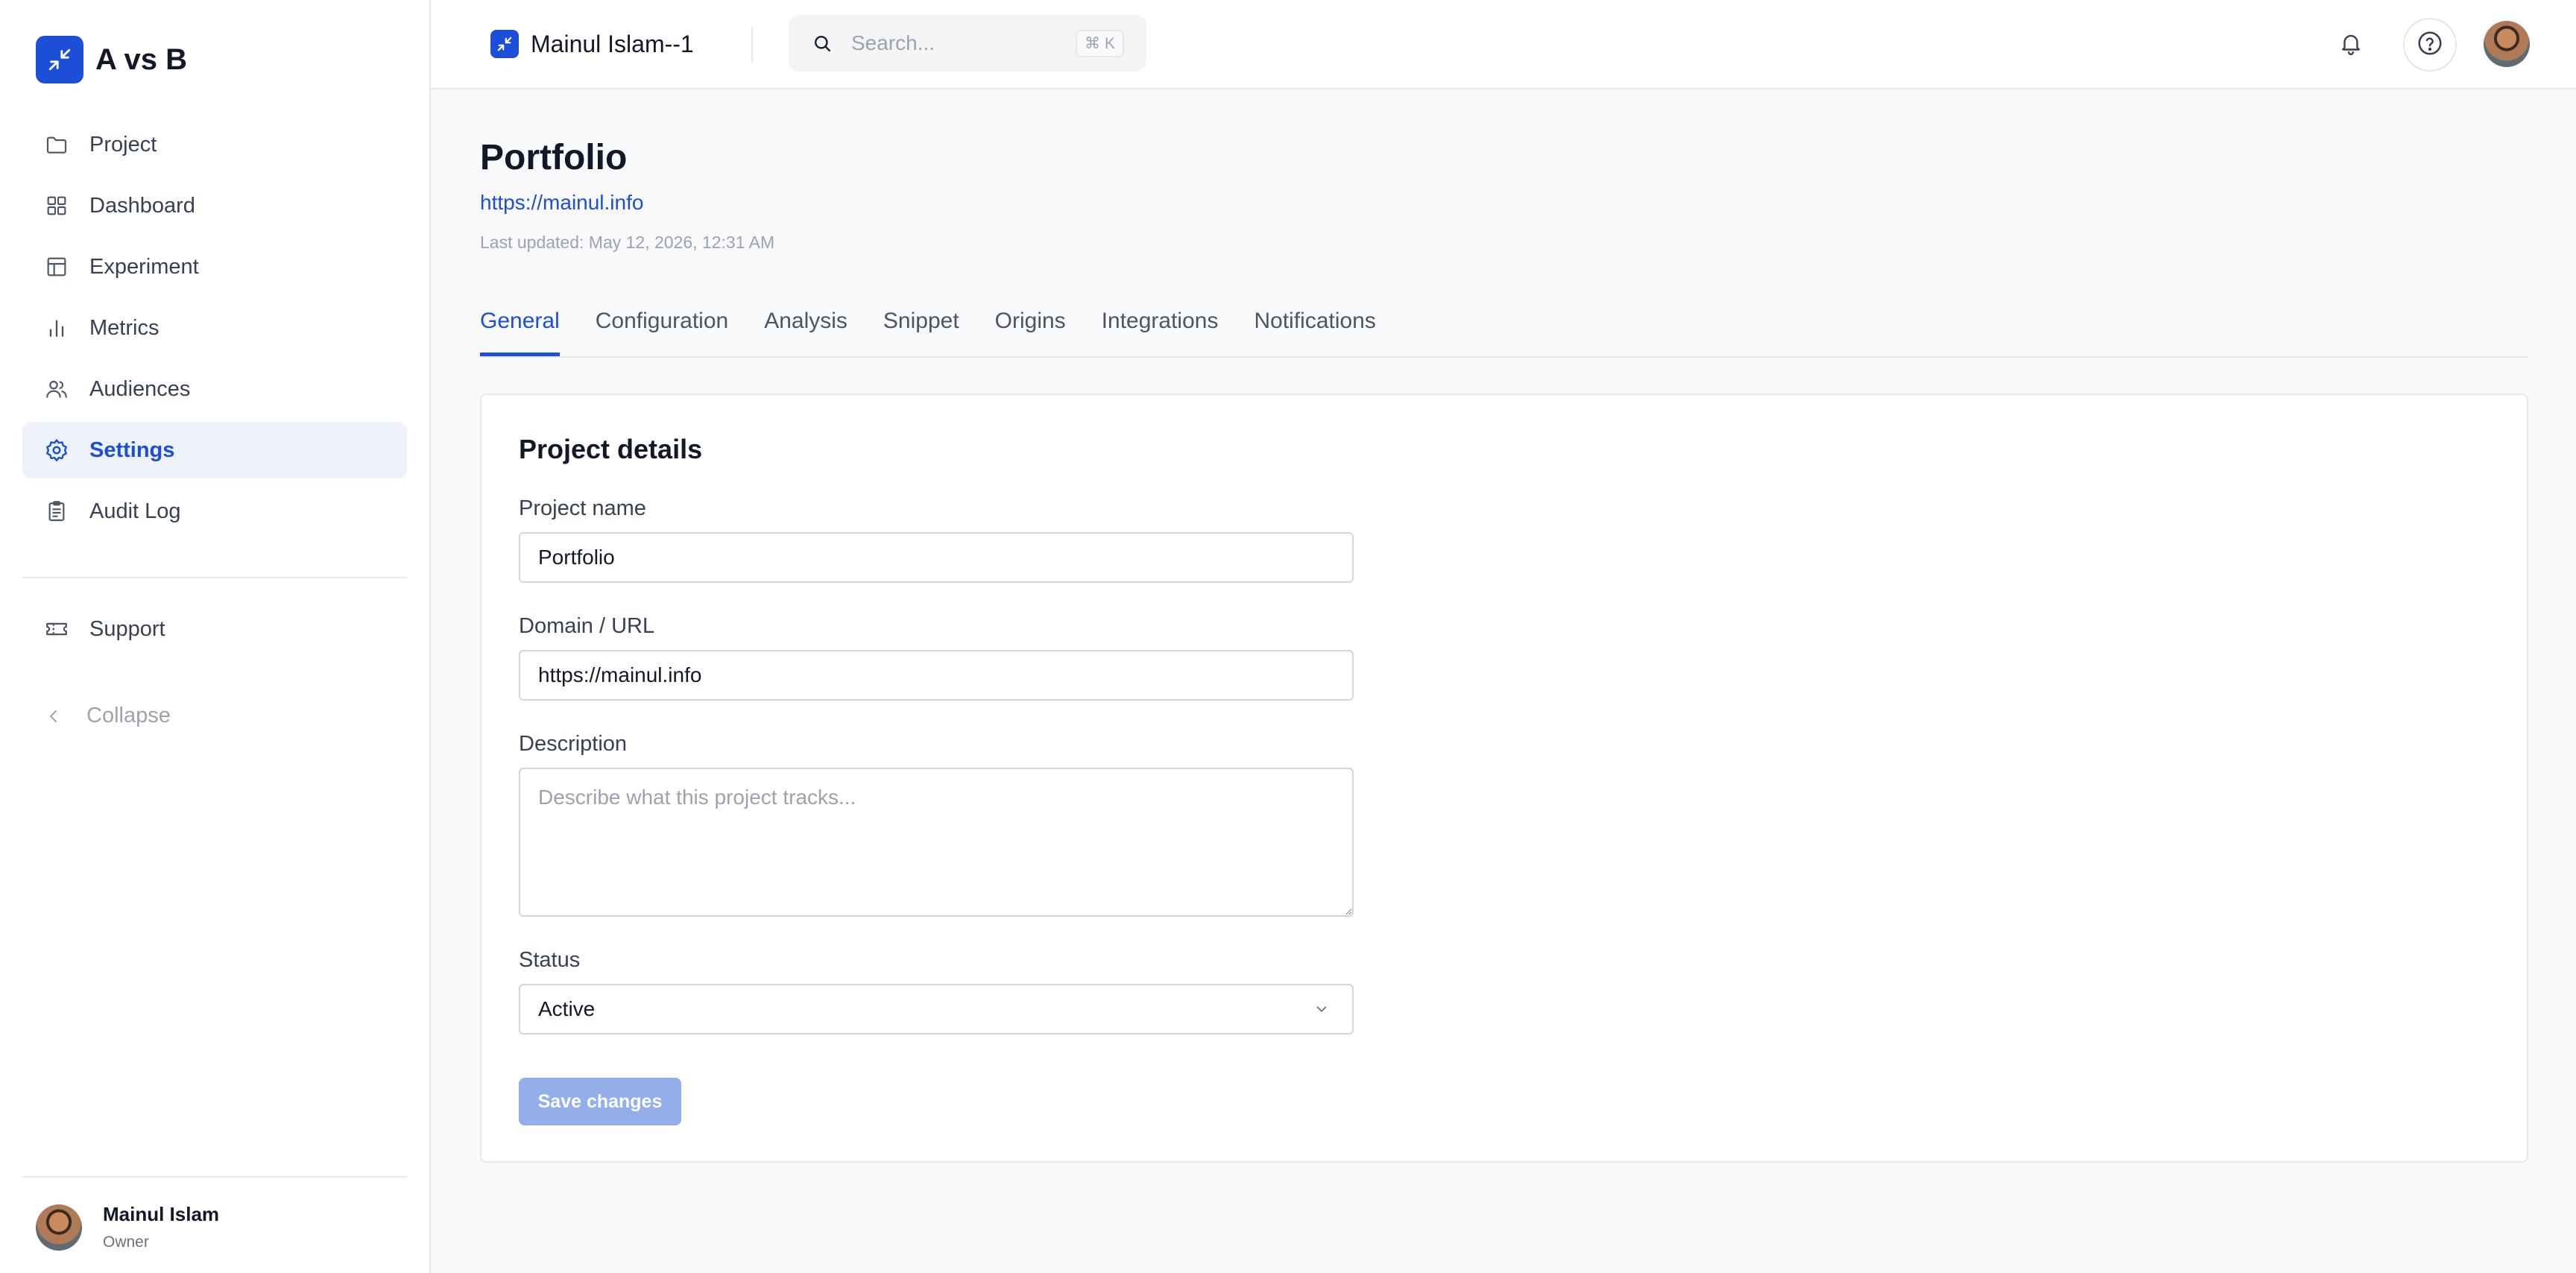 This screenshot has height=1273, width=2576. What do you see at coordinates (123, 144) in the screenshot?
I see `sidebar-item-label: Project` at bounding box center [123, 144].